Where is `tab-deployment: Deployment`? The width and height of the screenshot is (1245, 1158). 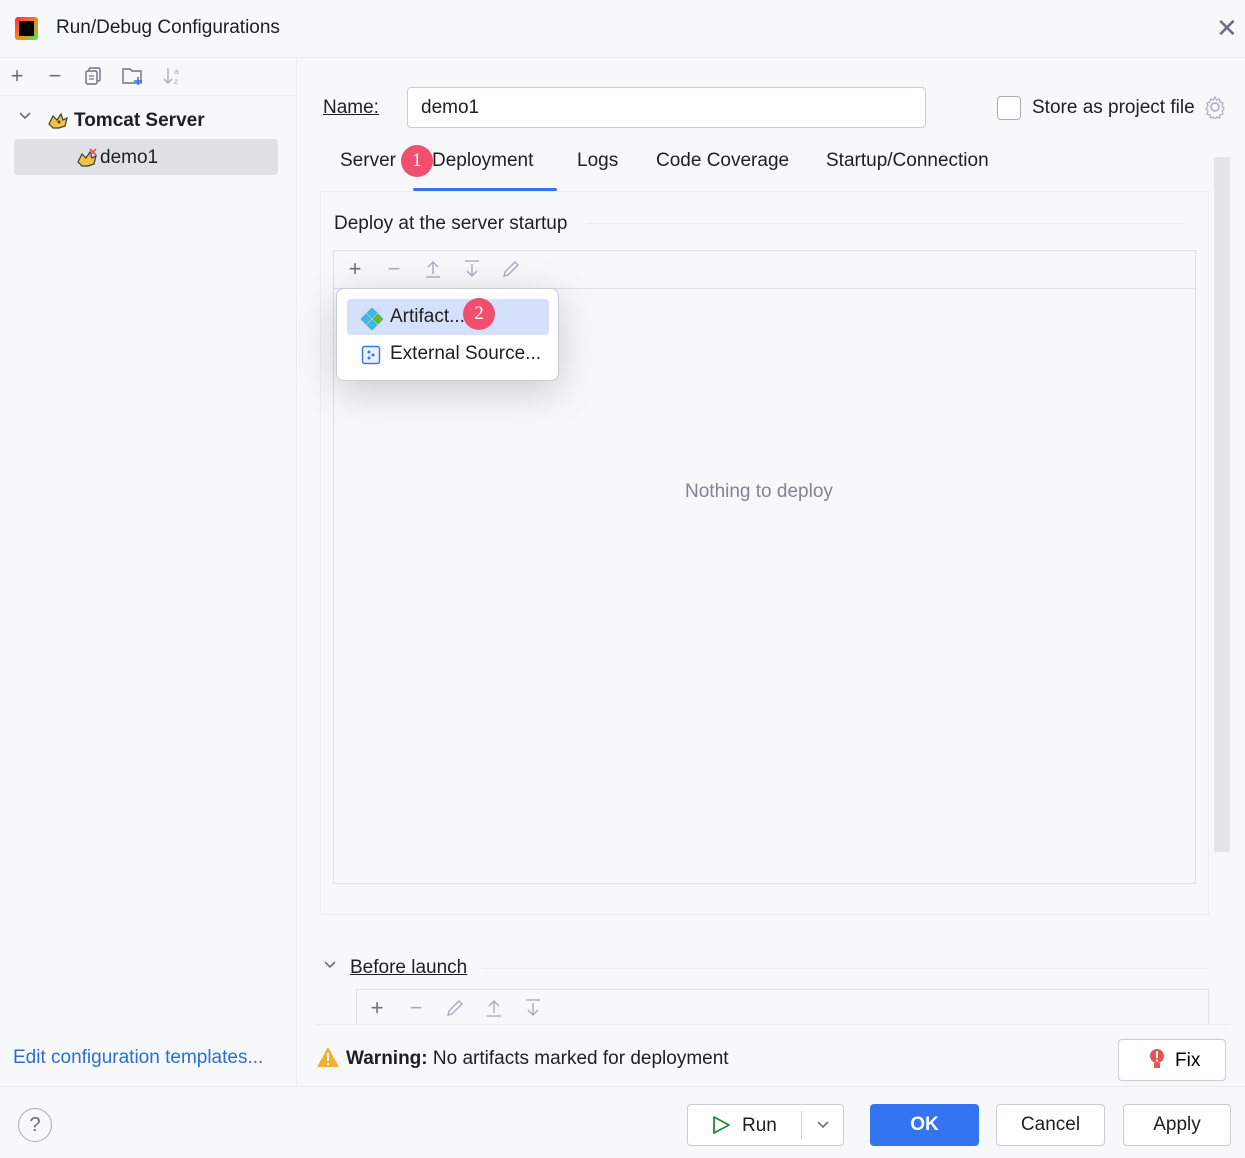 tab-deployment: Deployment is located at coordinates (482, 161).